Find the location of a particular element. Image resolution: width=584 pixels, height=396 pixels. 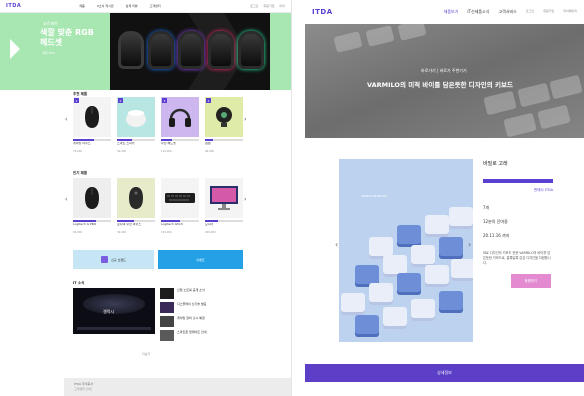

news-more-link: 더보기 is located at coordinates (146, 354).